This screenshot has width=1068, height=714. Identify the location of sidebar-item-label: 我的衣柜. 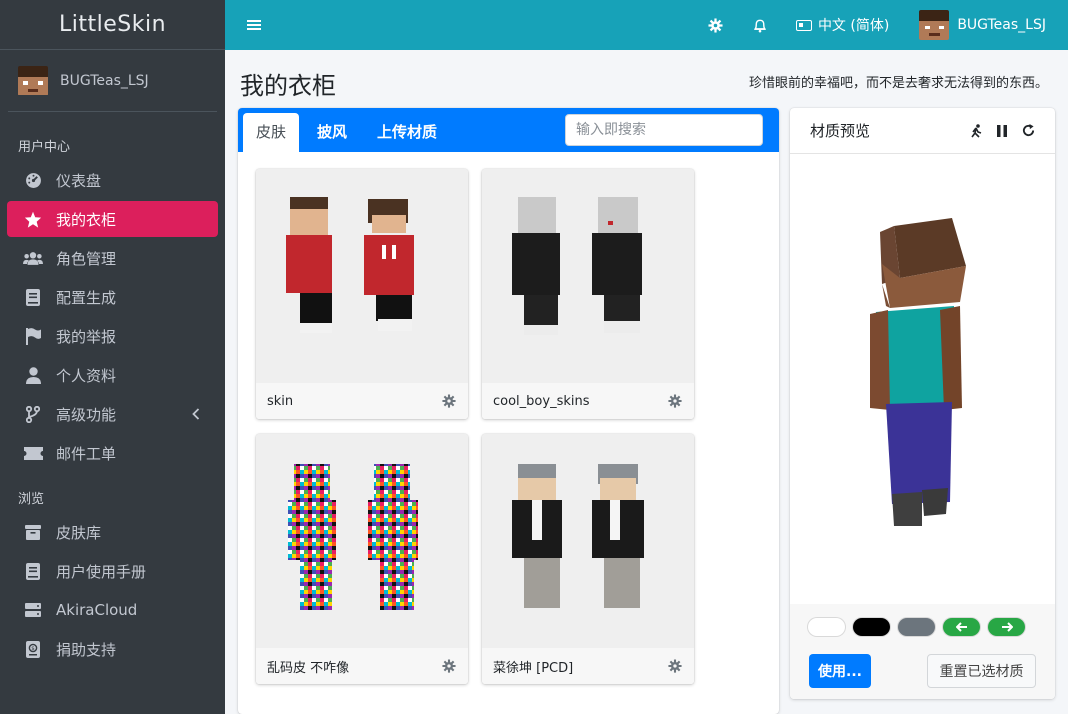
(86, 219).